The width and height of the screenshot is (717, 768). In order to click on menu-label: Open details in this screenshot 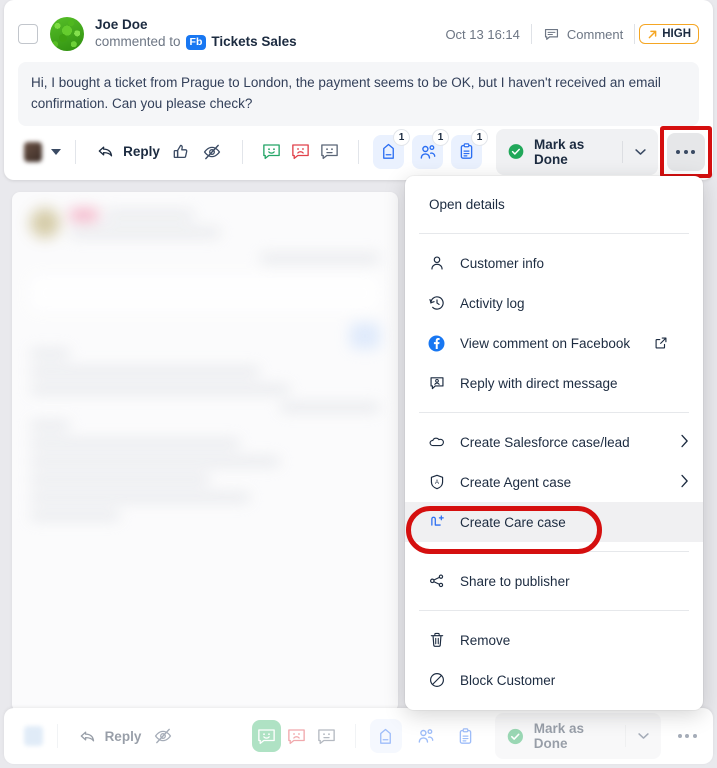, I will do `click(467, 204)`.